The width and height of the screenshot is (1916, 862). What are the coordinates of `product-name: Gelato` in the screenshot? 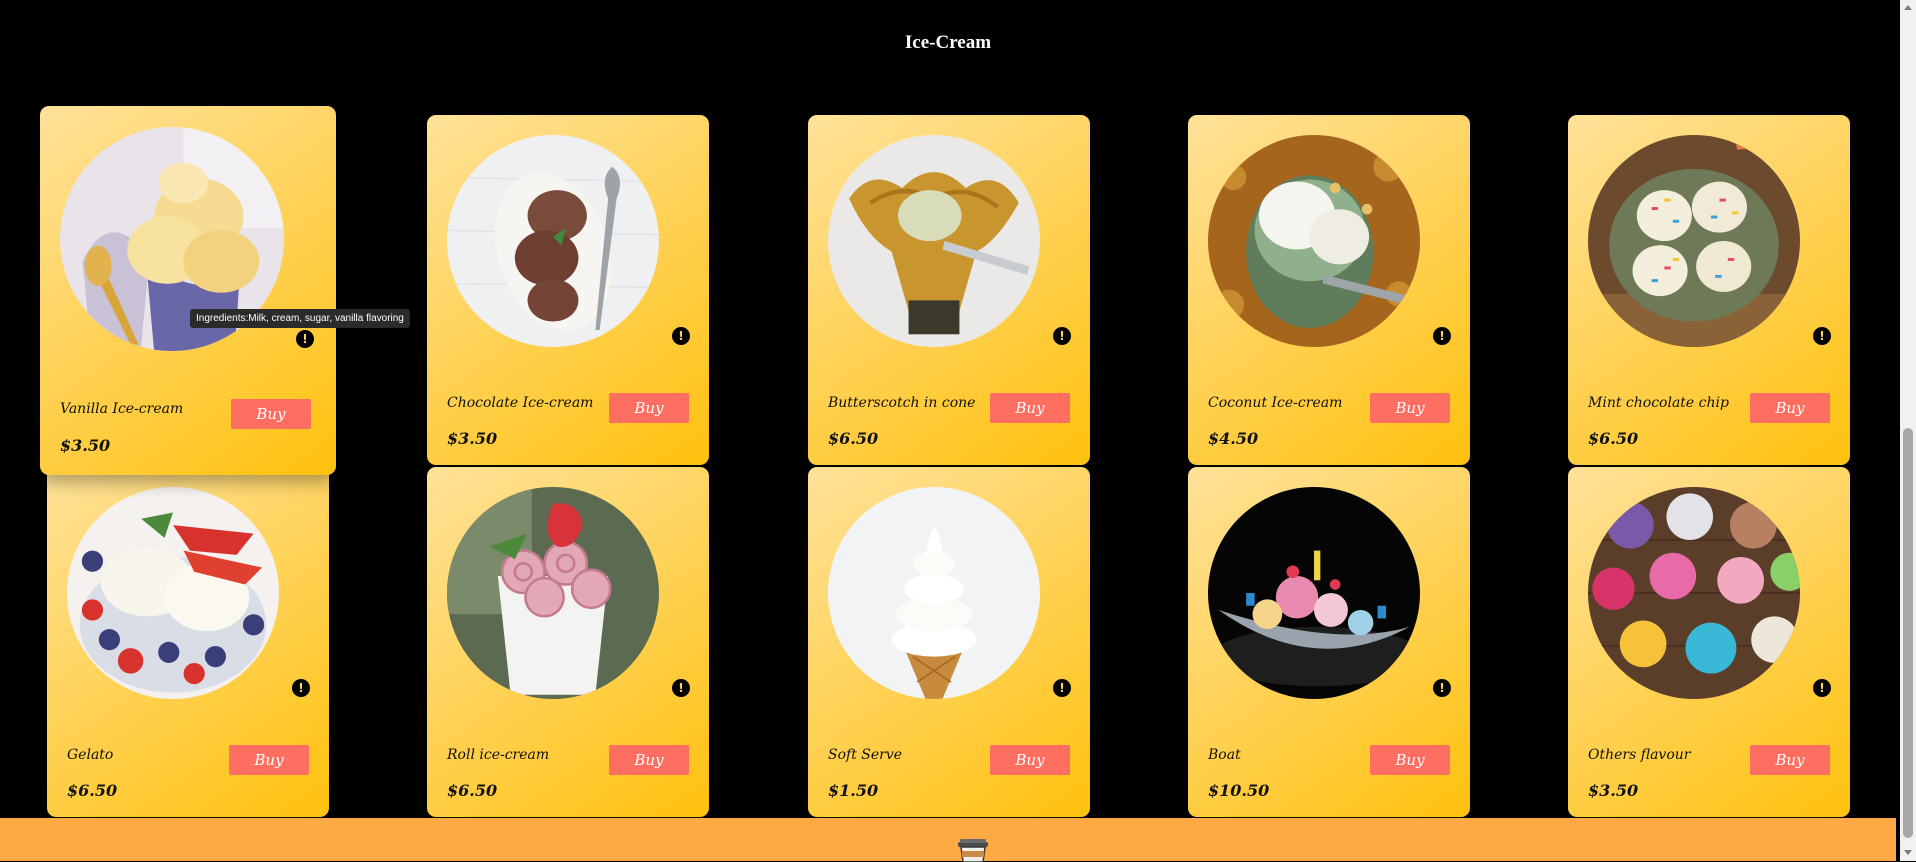 It's located at (90, 755).